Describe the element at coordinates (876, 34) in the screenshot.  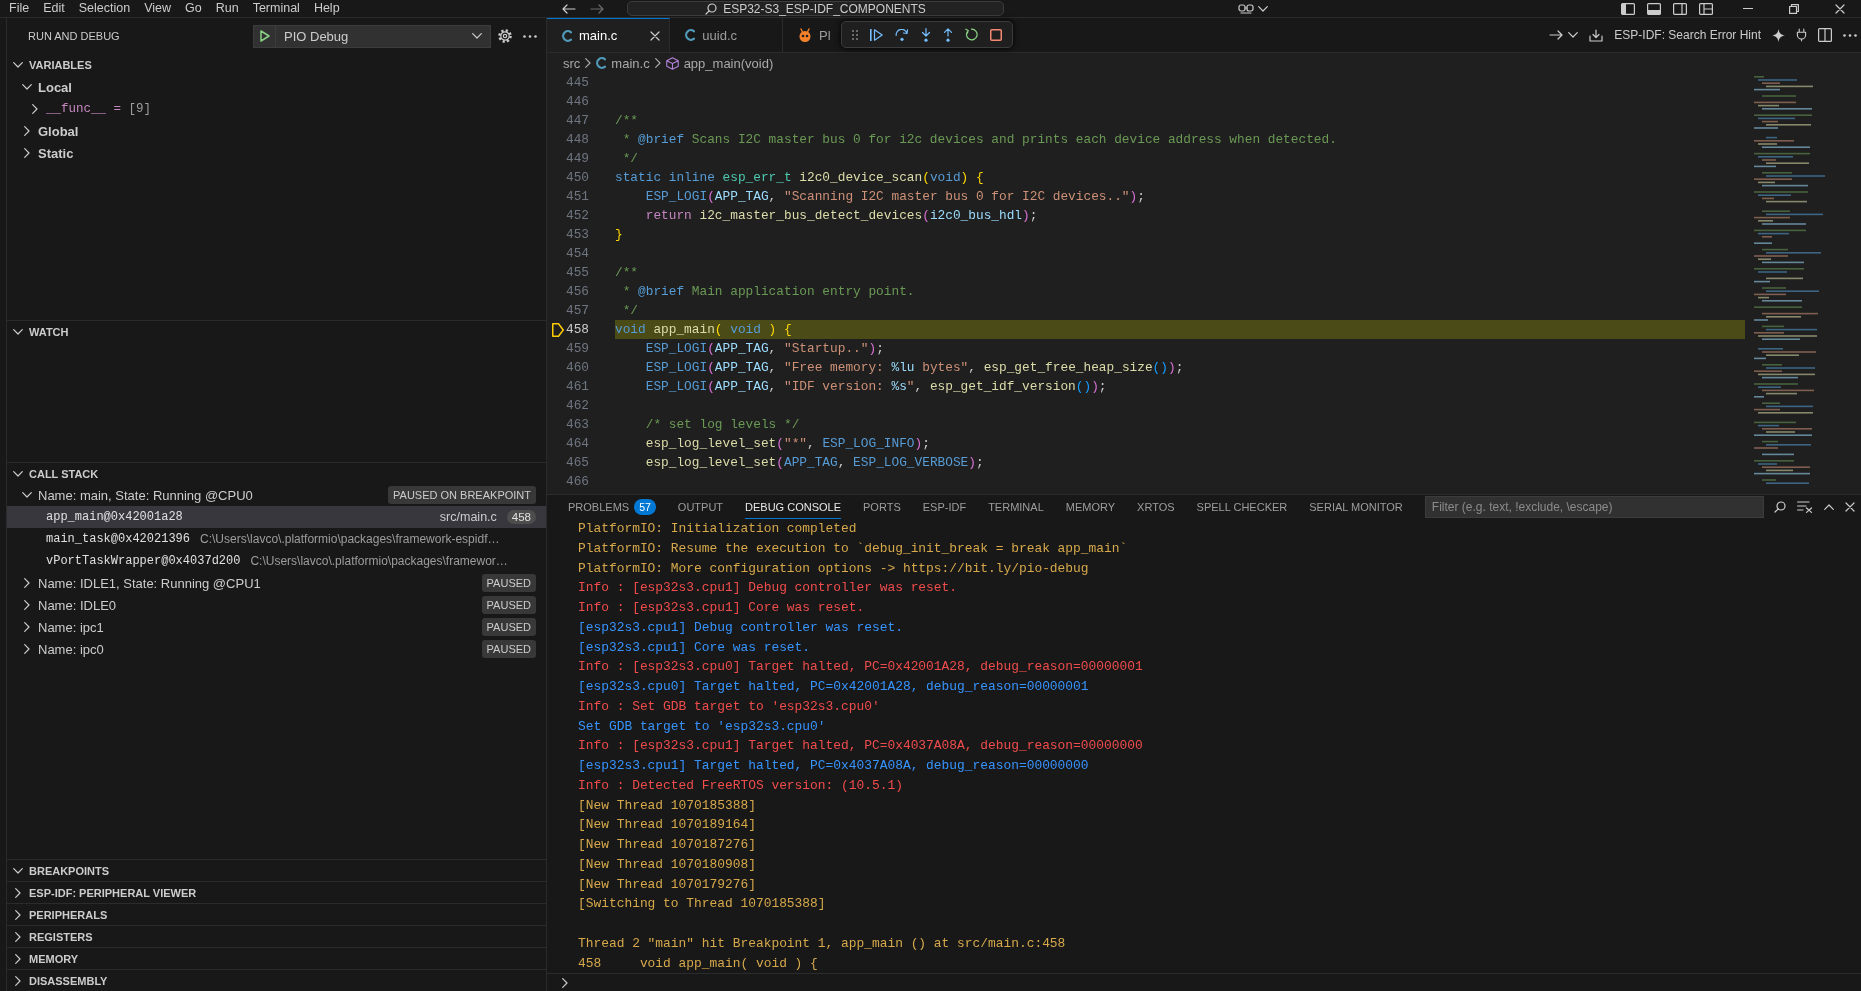
I see `continue-icon` at that location.